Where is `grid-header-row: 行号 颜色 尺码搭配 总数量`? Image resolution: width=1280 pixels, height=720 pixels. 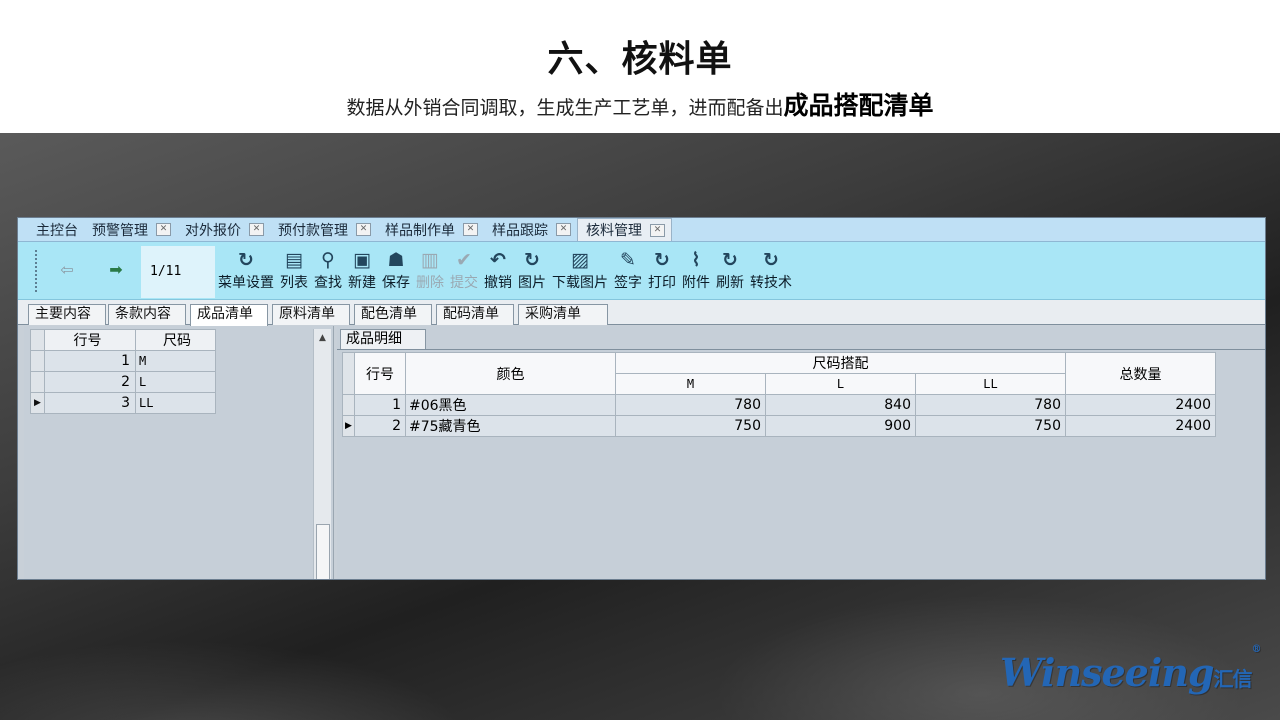
grid-header-row: 行号 颜色 尺码搭配 总数量 is located at coordinates (779, 373).